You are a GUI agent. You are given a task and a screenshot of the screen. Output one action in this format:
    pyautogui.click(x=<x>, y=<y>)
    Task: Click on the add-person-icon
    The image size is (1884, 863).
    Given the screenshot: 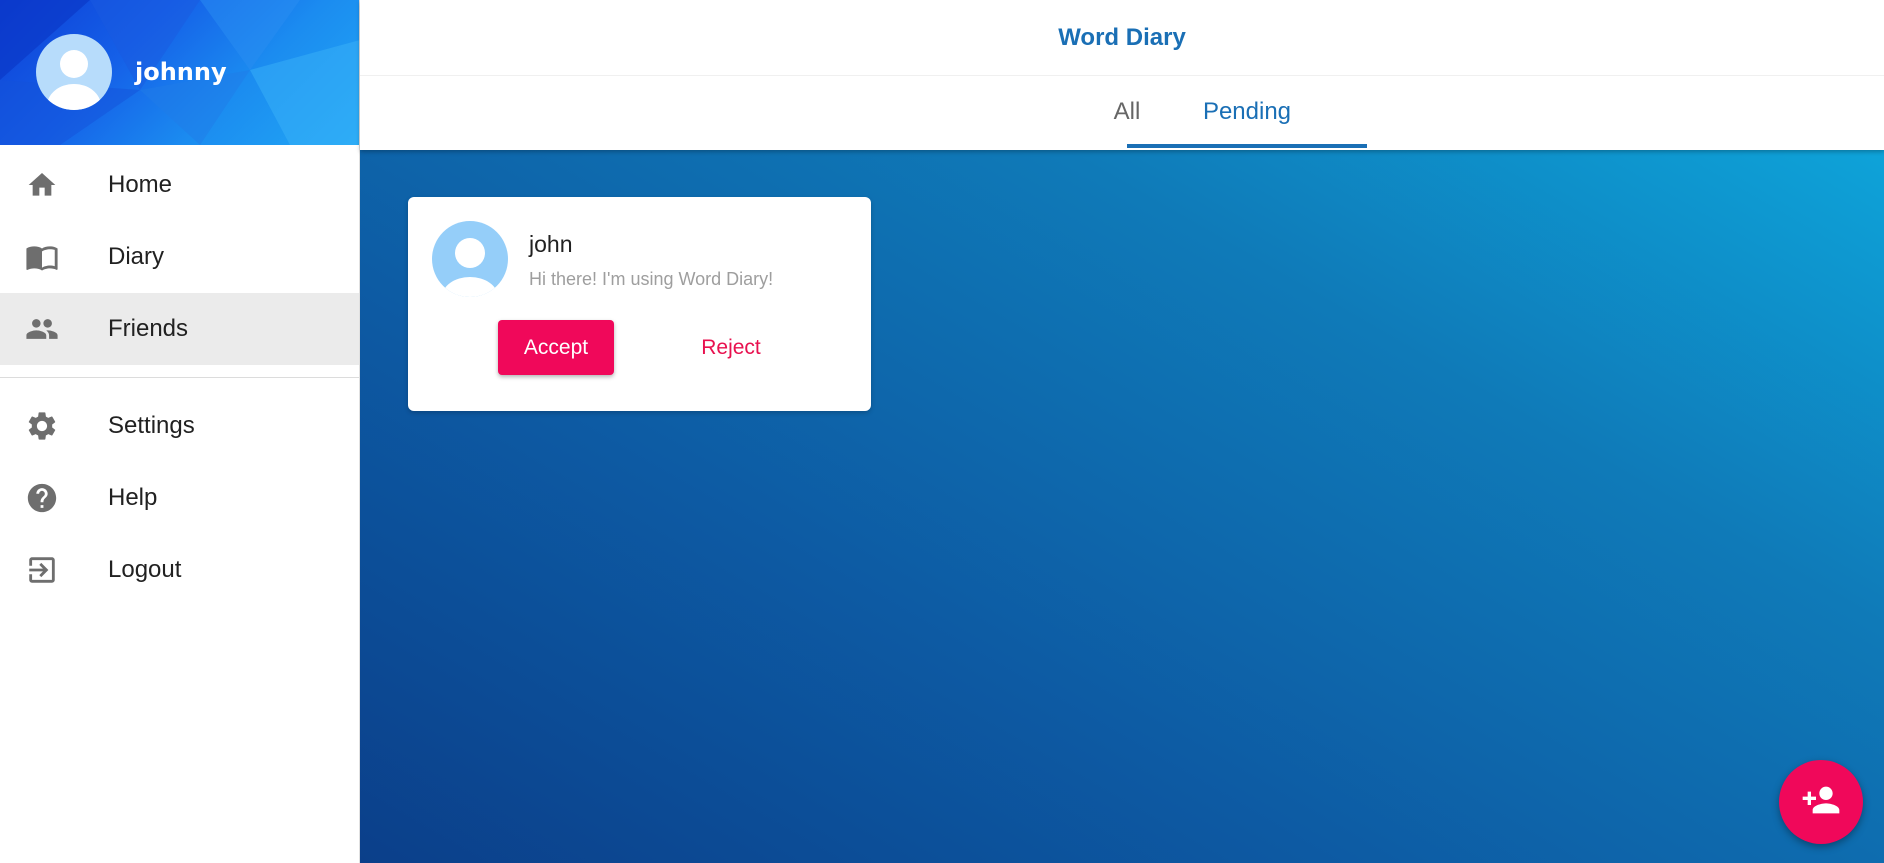 What is the action you would take?
    pyautogui.click(x=1821, y=802)
    